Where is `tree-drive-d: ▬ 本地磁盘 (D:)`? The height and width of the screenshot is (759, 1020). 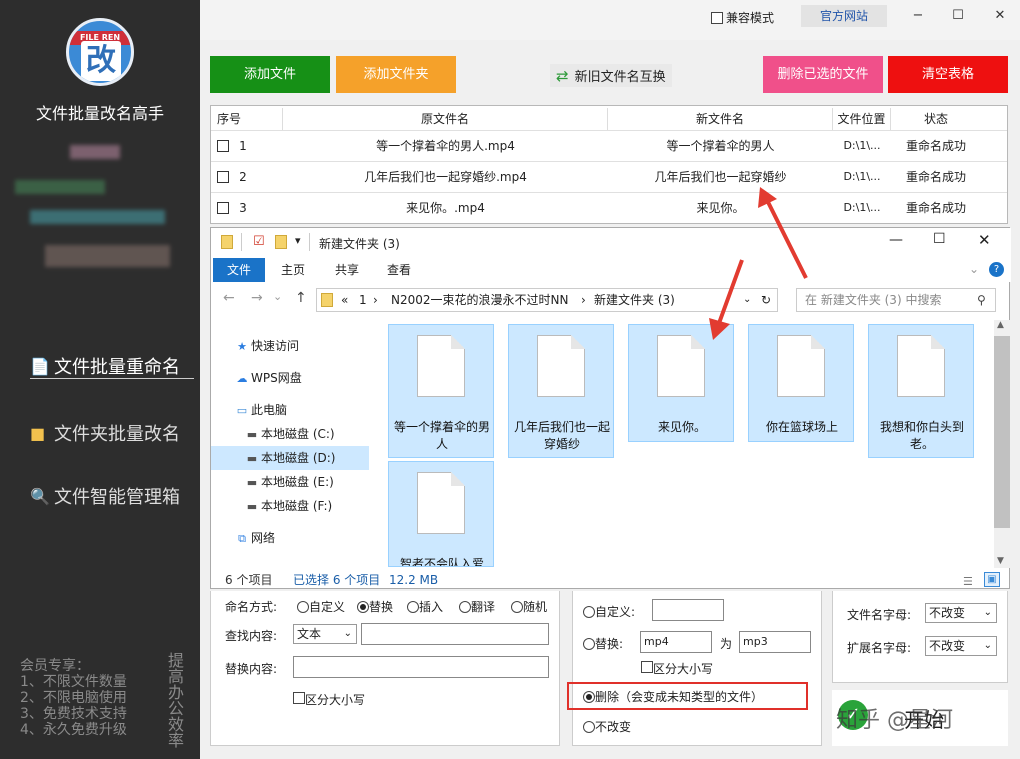 tree-drive-d: ▬ 本地磁盘 (D:) is located at coordinates (290, 458).